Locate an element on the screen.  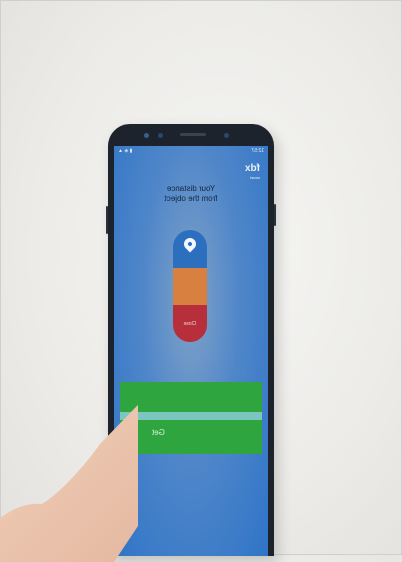
get-button: Get is located at coordinates (191, 418).